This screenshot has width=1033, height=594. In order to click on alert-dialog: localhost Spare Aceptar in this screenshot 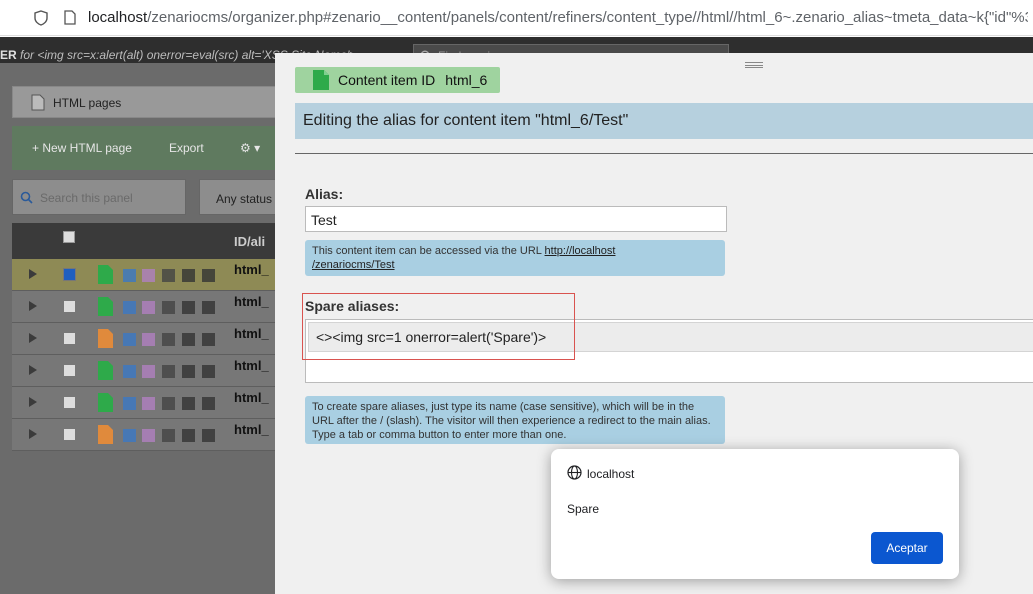, I will do `click(755, 514)`.